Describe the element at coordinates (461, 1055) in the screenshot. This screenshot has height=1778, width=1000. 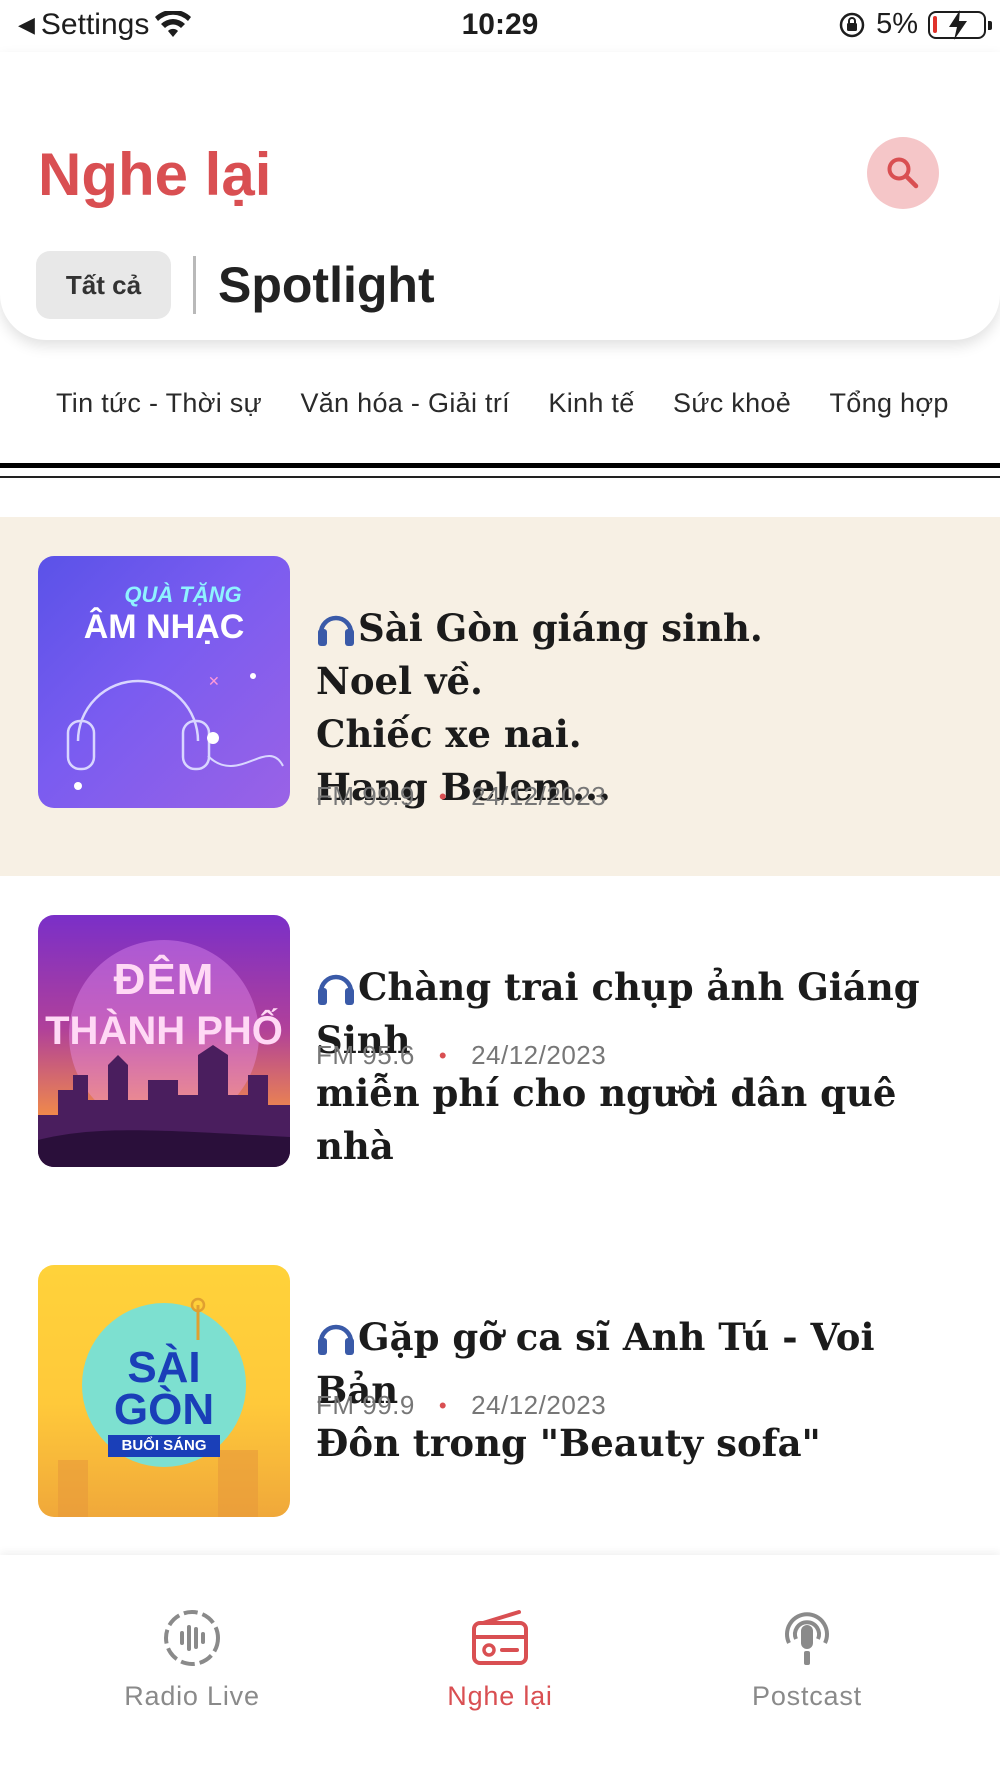
I see `item-meta: FM 95.6 • 24/12/2023` at that location.